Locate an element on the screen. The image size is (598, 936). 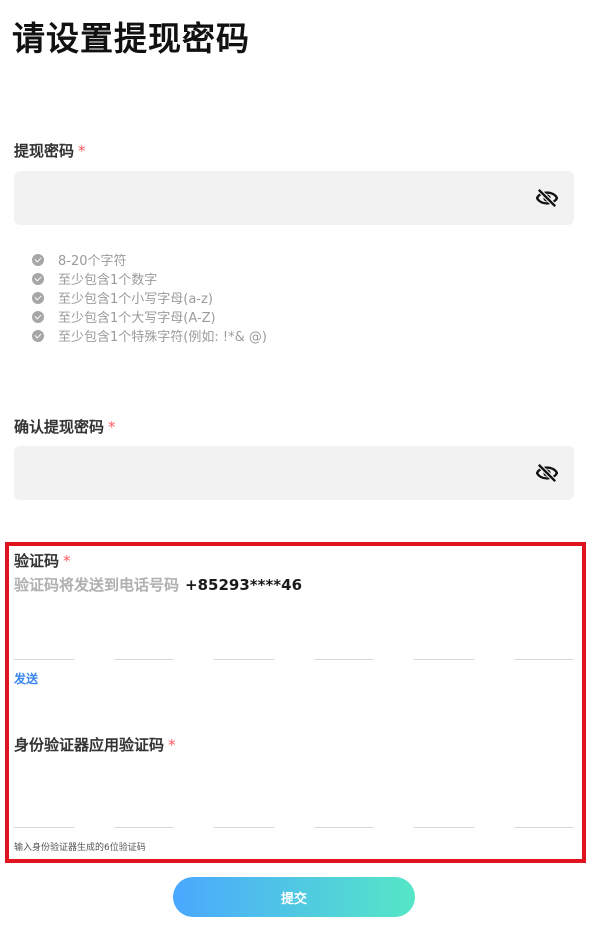
rule-item: 至少包含1个大写字母(A-Z) is located at coordinates (149, 316).